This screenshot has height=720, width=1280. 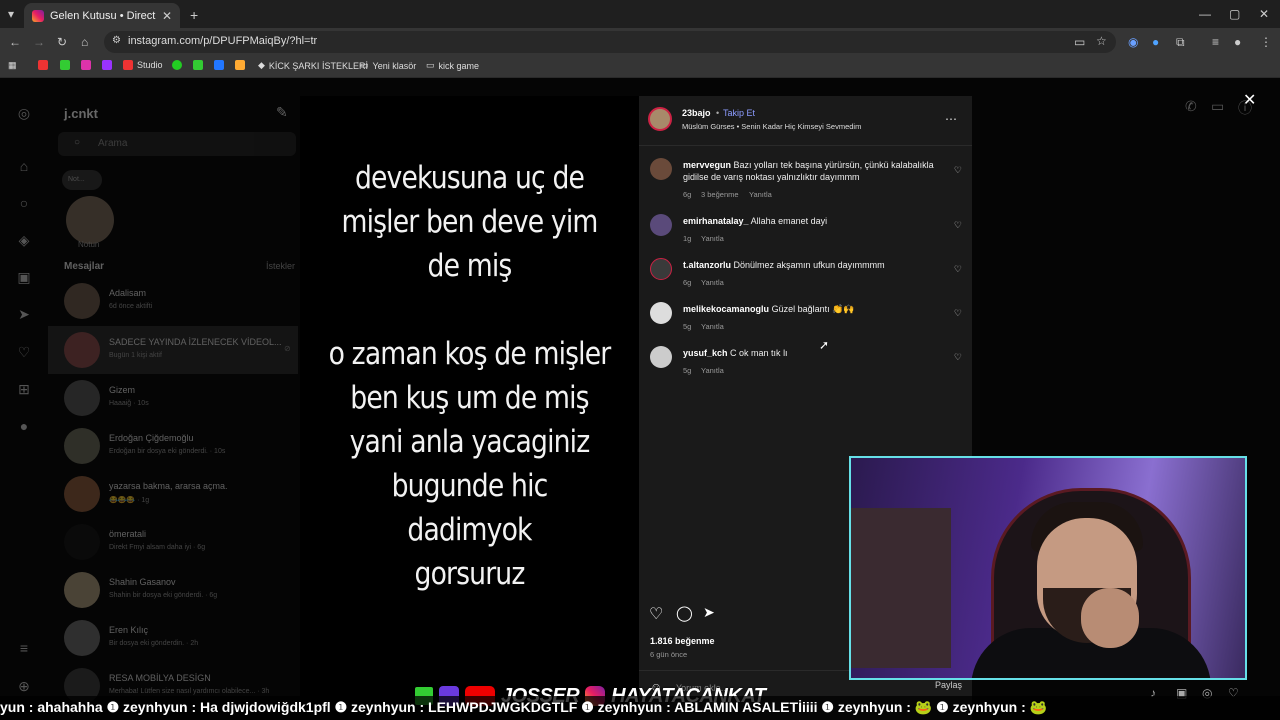 I want to click on install-app-icon: ▭, so click(x=1079, y=42).